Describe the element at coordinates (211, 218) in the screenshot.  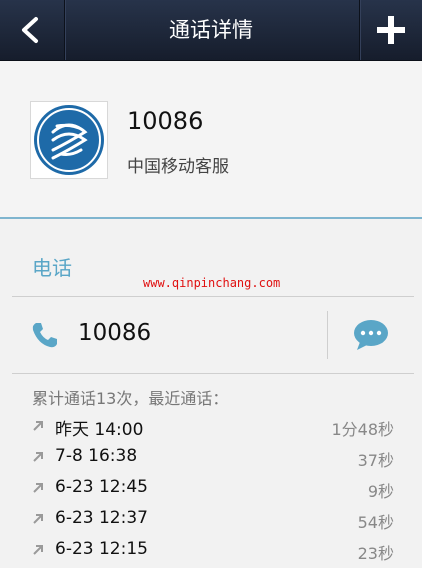
I see `section-divider` at that location.